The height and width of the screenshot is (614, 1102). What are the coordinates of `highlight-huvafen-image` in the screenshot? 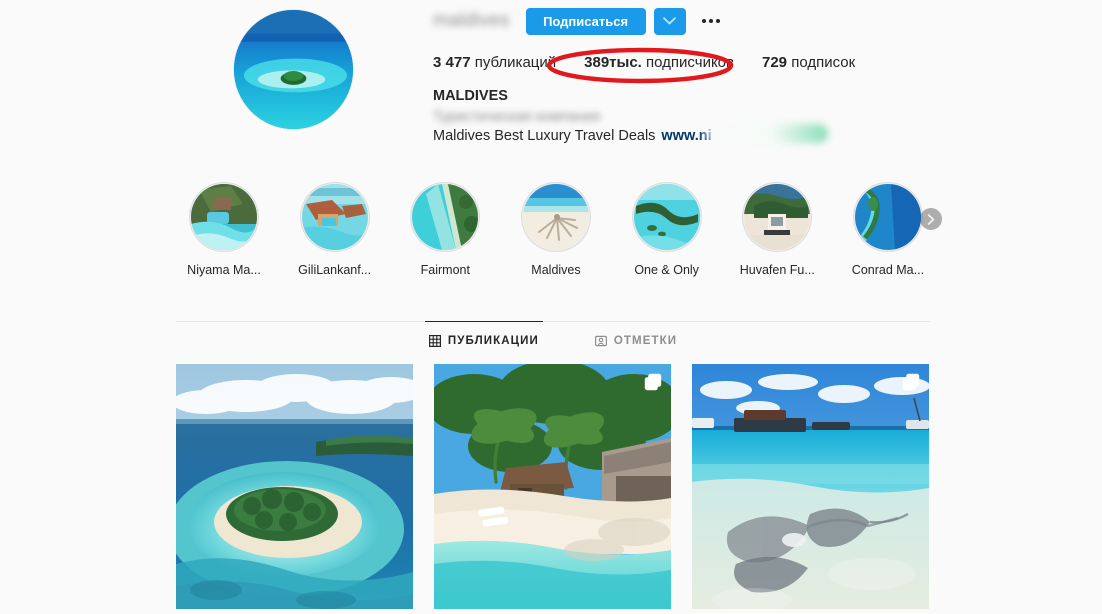 It's located at (777, 217).